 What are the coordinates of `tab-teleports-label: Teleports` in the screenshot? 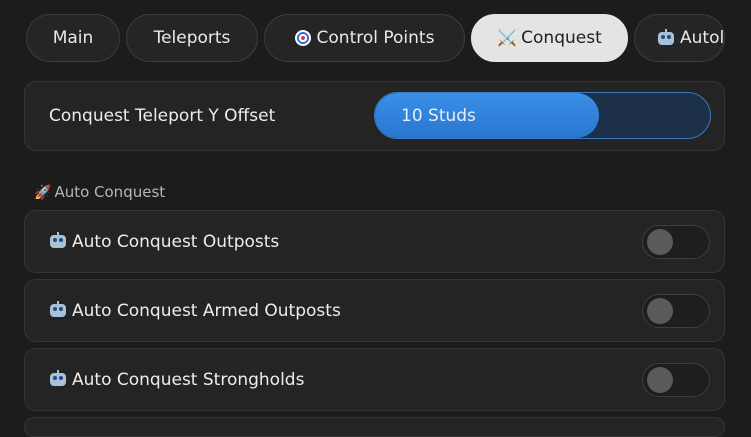 It's located at (192, 38).